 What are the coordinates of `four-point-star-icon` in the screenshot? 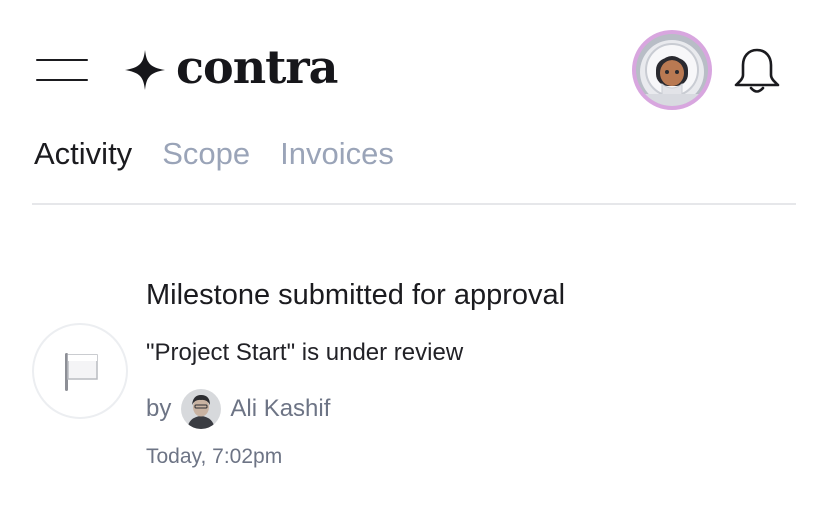 It's located at (145, 70).